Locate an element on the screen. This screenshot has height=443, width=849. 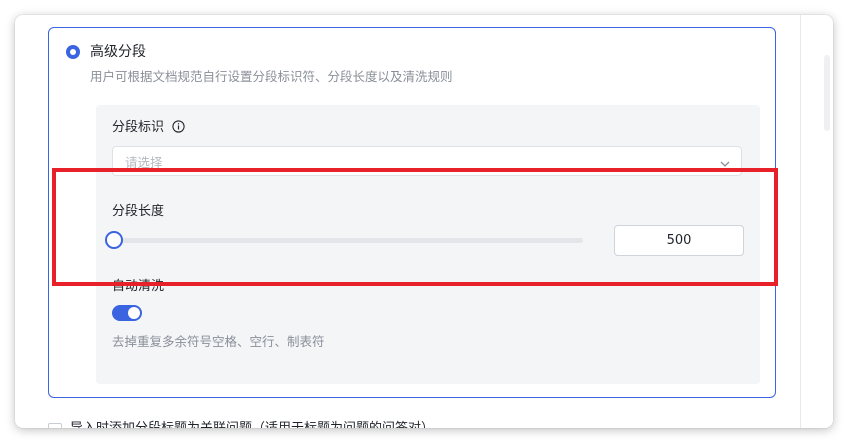
right-divider is located at coordinates (800, 221).